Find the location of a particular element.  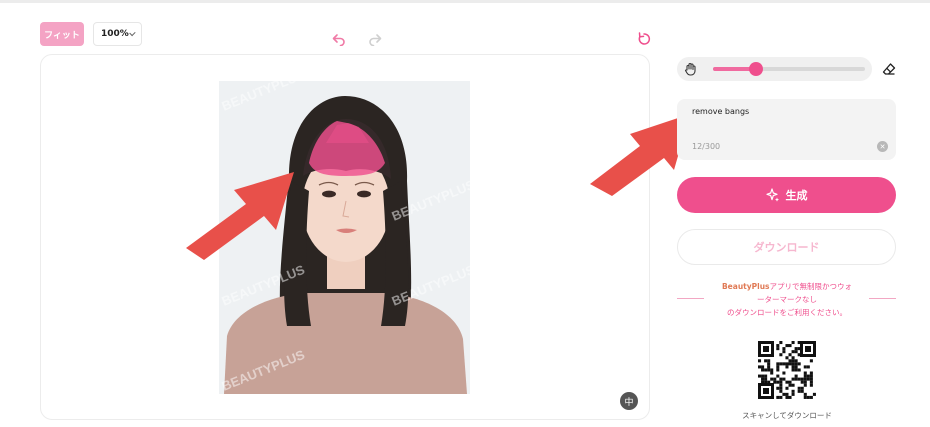

zoom-select: 100% is located at coordinates (117, 34).